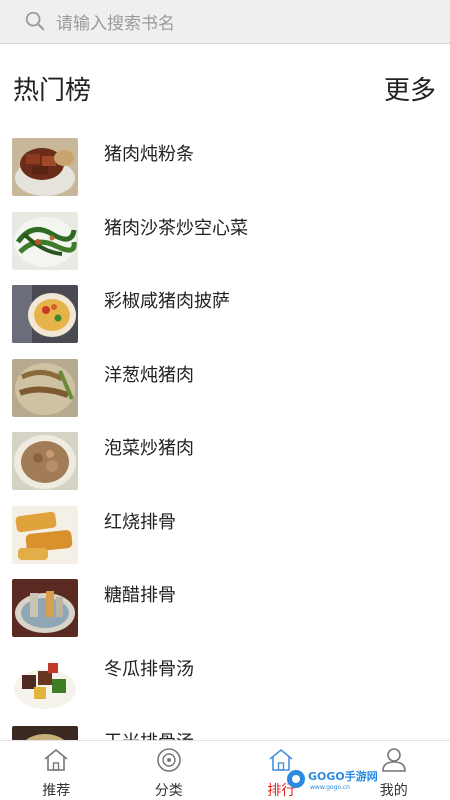 This screenshot has width=450, height=800. I want to click on list-item: 彩椒咸猪肉披萨, so click(225, 312).